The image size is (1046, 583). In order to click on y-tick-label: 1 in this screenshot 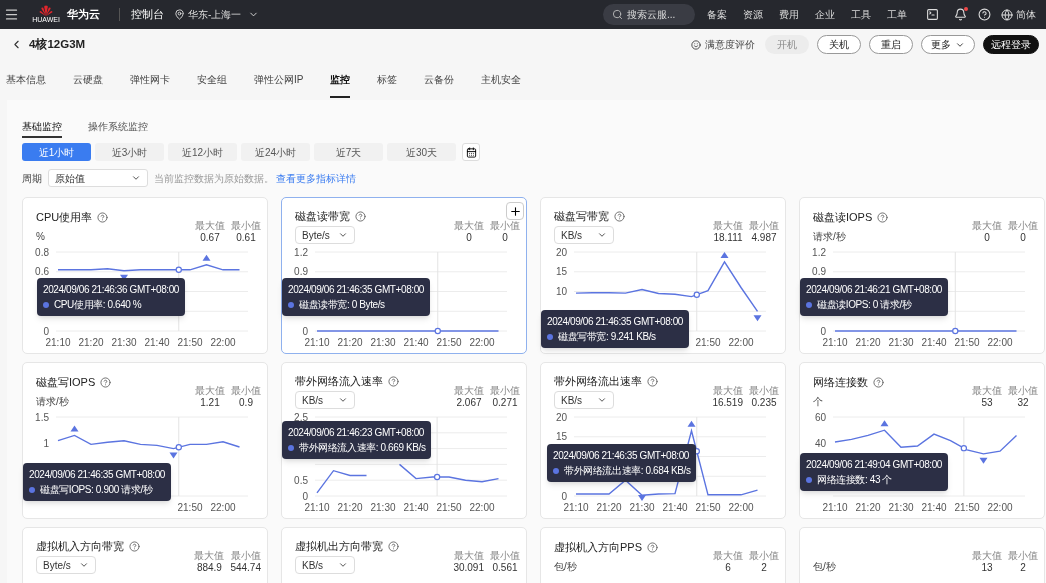, I will do `click(46, 443)`.